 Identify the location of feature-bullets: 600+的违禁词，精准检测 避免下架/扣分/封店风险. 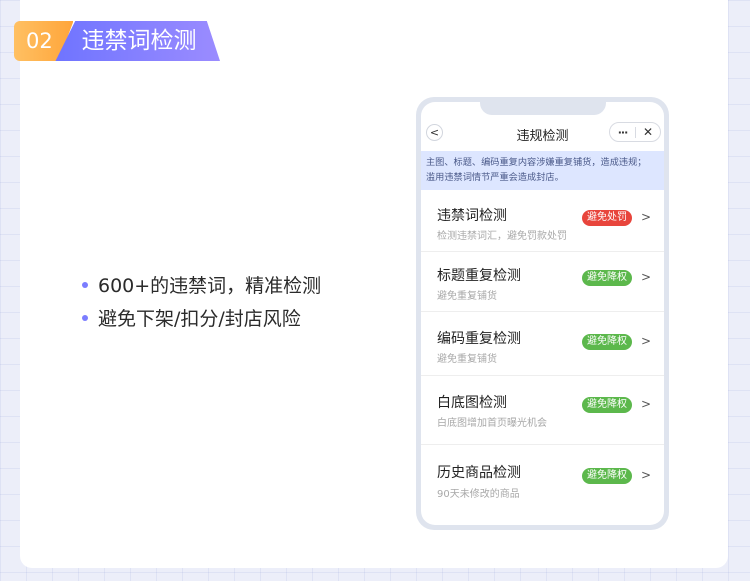
(201, 301).